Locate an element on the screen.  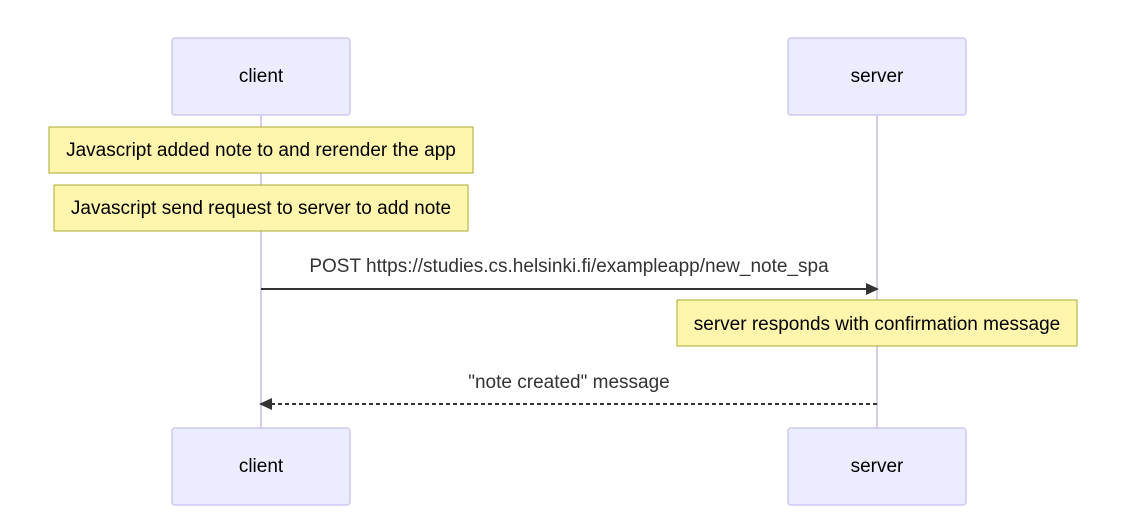
client-actor-top: client is located at coordinates (261, 76).